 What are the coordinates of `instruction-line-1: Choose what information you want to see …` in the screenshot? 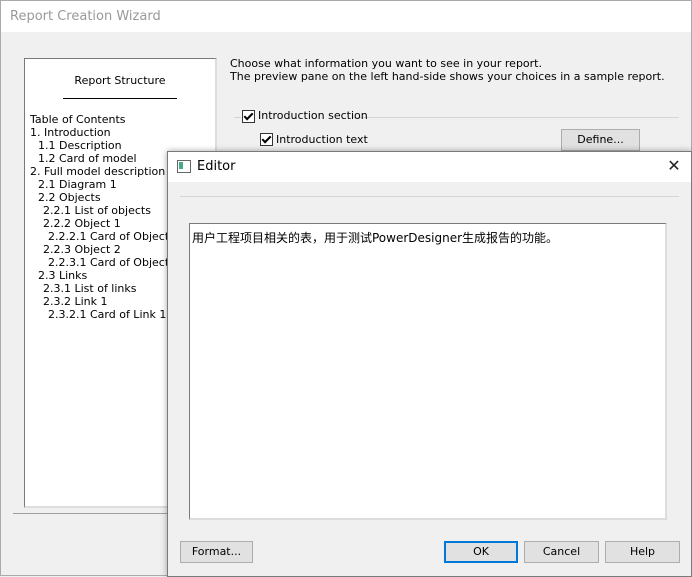 It's located at (386, 63).